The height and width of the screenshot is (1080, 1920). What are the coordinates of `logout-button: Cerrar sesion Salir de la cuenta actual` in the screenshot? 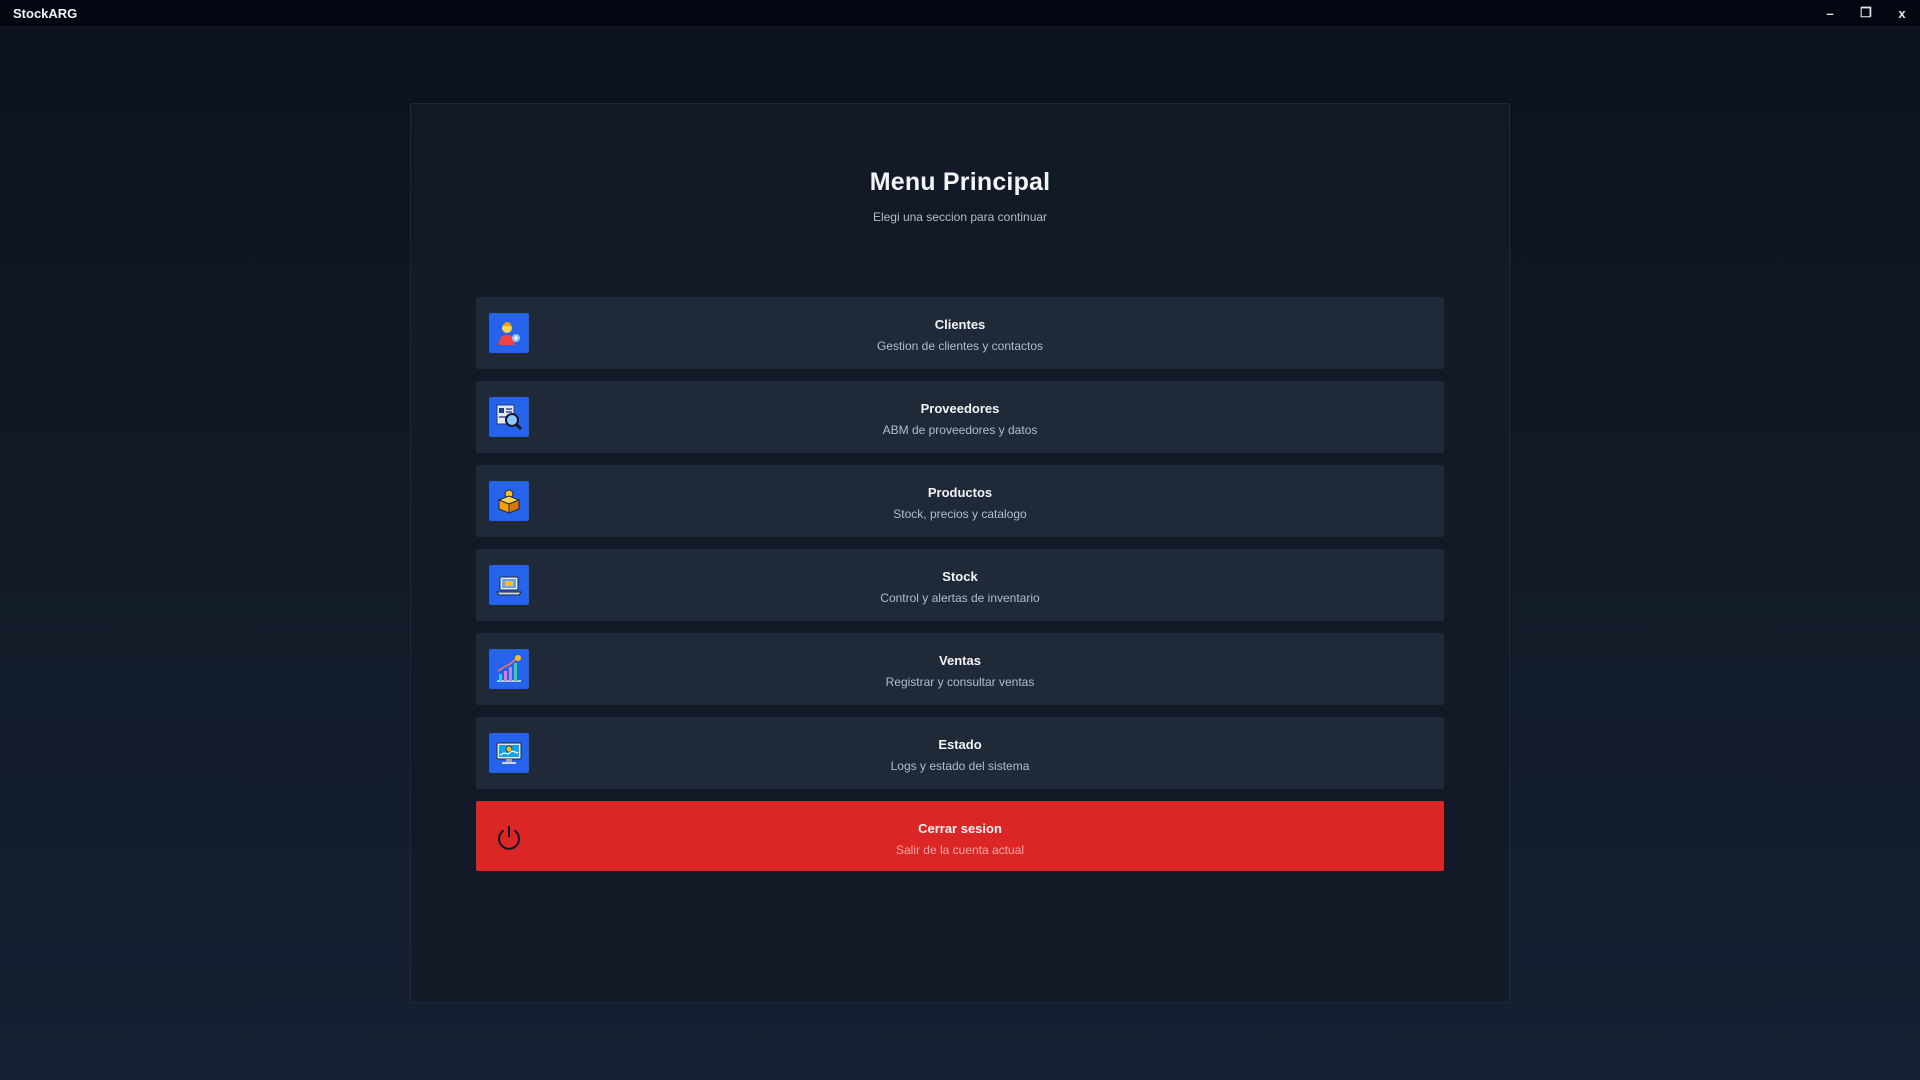 It's located at (960, 836).